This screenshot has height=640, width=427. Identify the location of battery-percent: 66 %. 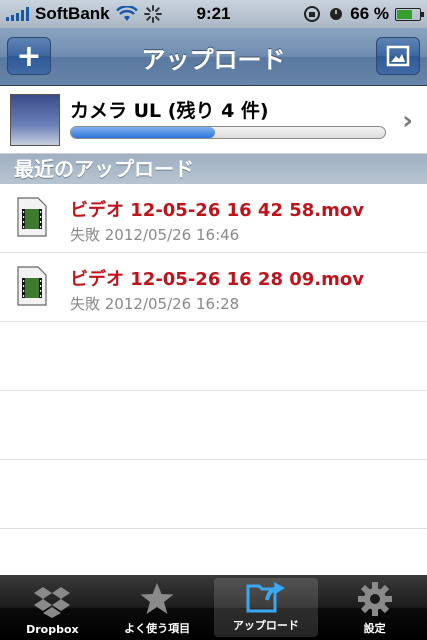
(369, 13).